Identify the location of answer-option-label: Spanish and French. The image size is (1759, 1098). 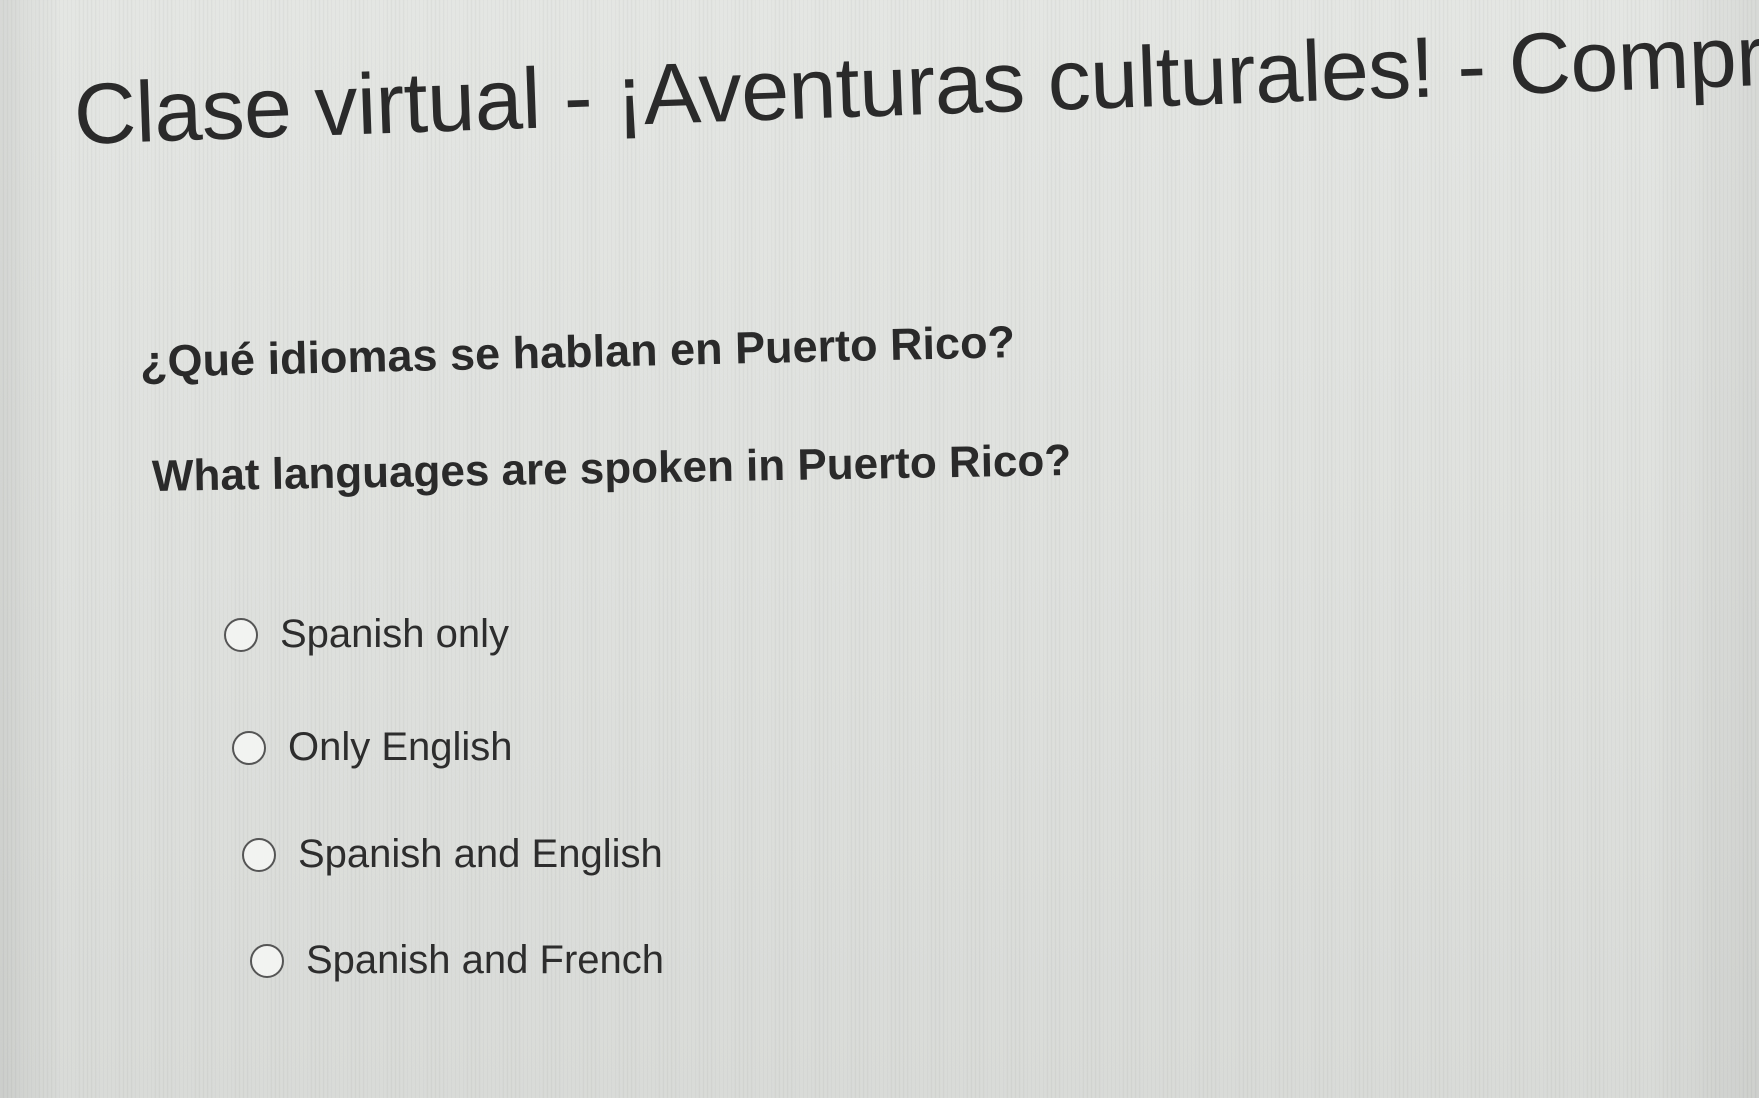
(485, 960).